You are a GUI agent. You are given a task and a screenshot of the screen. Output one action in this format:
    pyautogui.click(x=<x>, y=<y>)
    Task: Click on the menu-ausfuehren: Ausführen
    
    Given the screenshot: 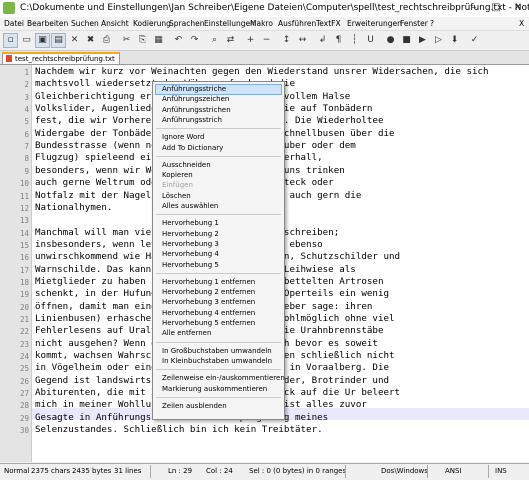 What is the action you would take?
    pyautogui.click(x=297, y=23)
    